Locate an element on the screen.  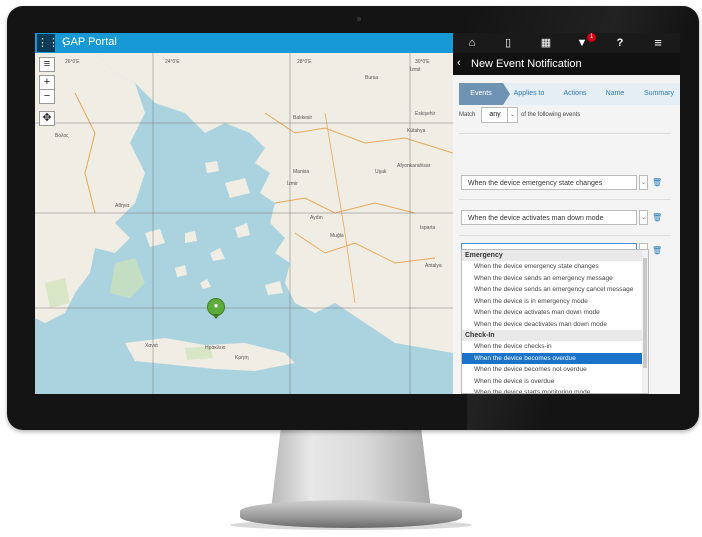
panel-title: New Event Notification is located at coordinates (526, 64).